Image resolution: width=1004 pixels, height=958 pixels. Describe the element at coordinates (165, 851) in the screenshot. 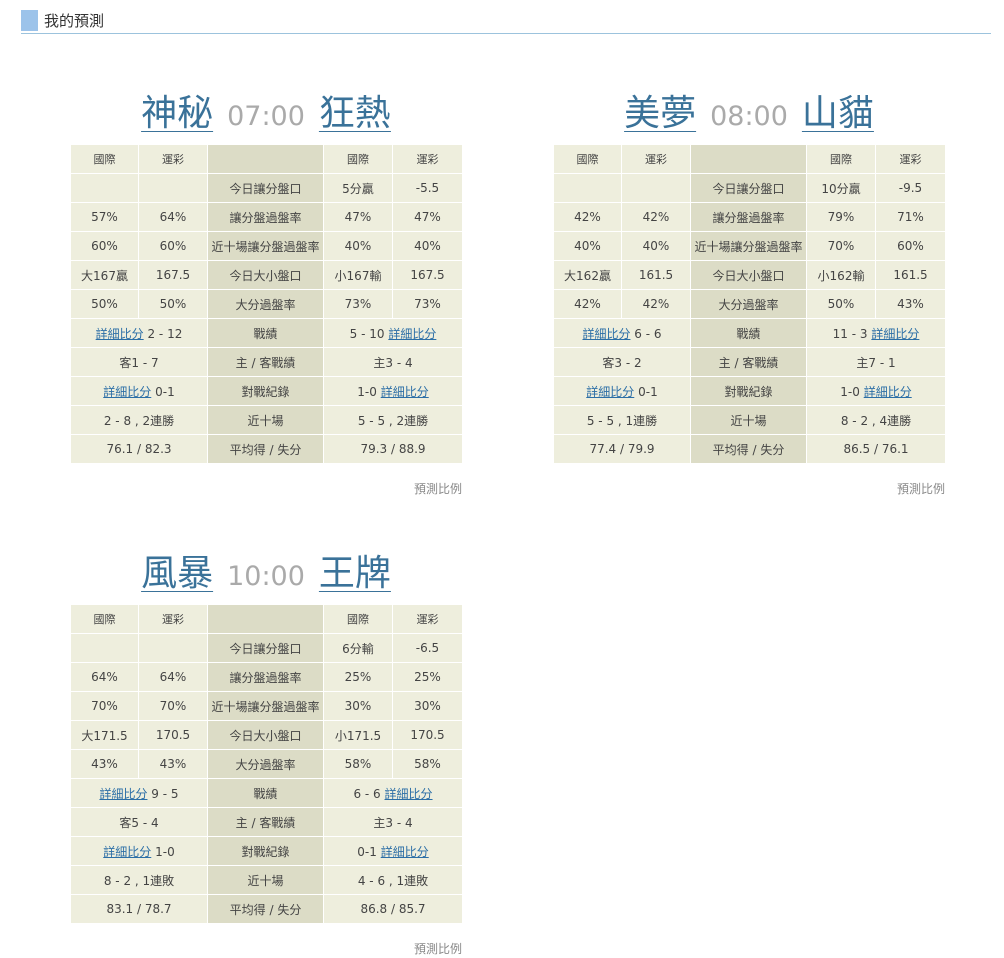

I see `left-h2h: 1-0` at that location.